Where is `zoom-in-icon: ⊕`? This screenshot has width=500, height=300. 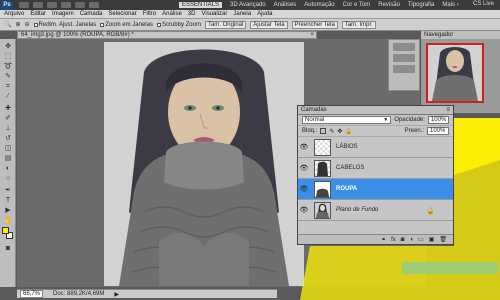 zoom-in-icon: ⊕ is located at coordinates (17, 24).